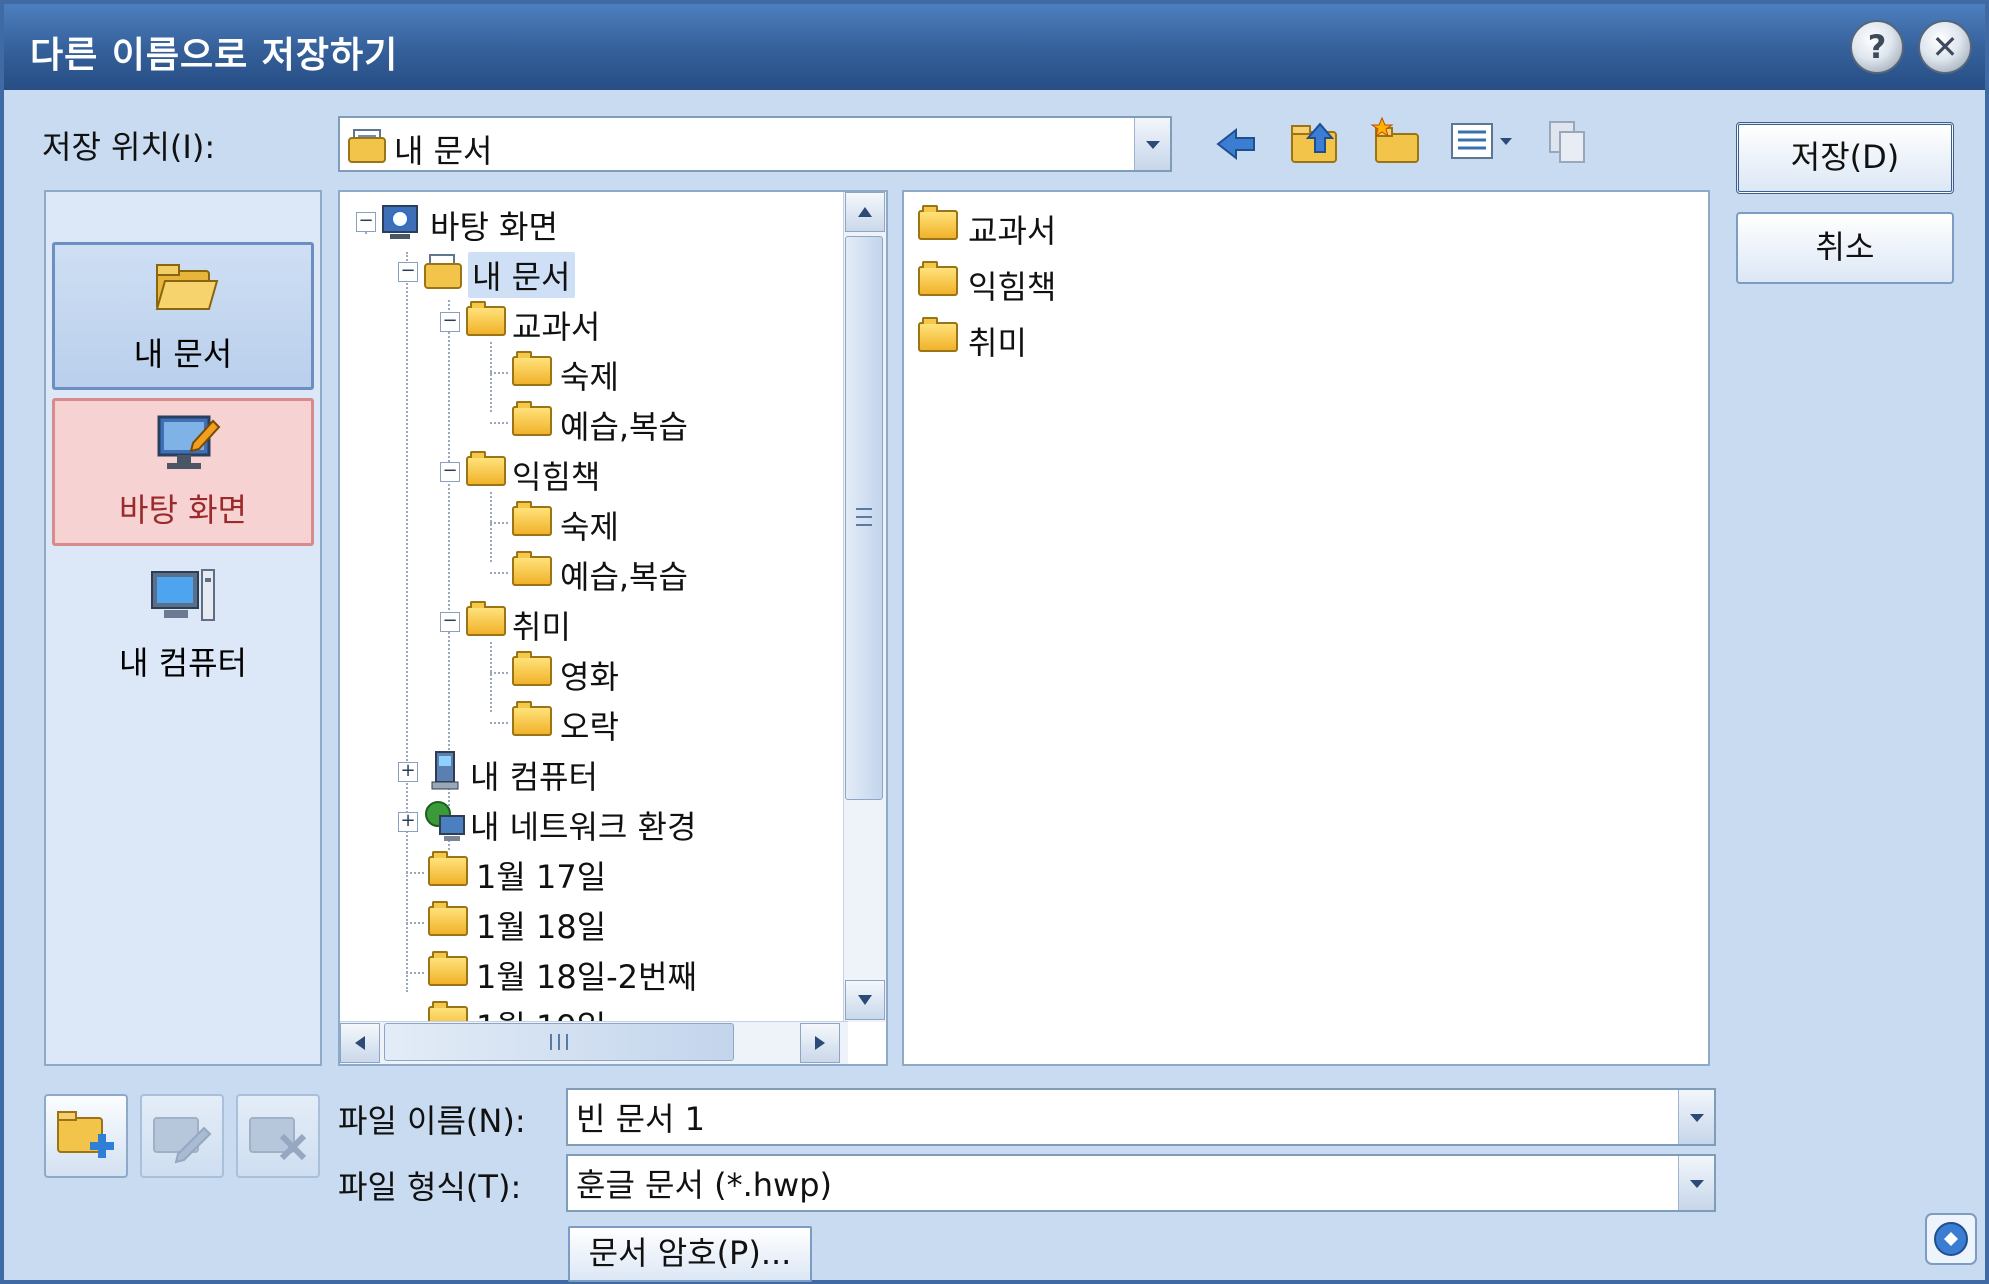  I want to click on place-label: 바탕 화면, so click(183, 510).